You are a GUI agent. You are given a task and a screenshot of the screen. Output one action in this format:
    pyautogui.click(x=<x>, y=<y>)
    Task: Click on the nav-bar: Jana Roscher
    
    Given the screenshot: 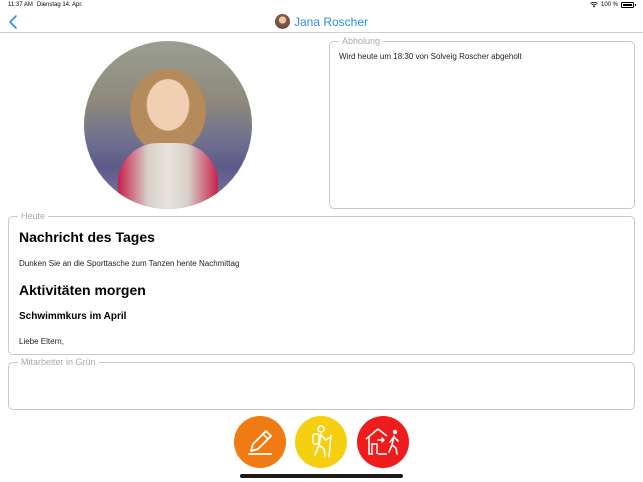 What is the action you would take?
    pyautogui.click(x=321, y=22)
    